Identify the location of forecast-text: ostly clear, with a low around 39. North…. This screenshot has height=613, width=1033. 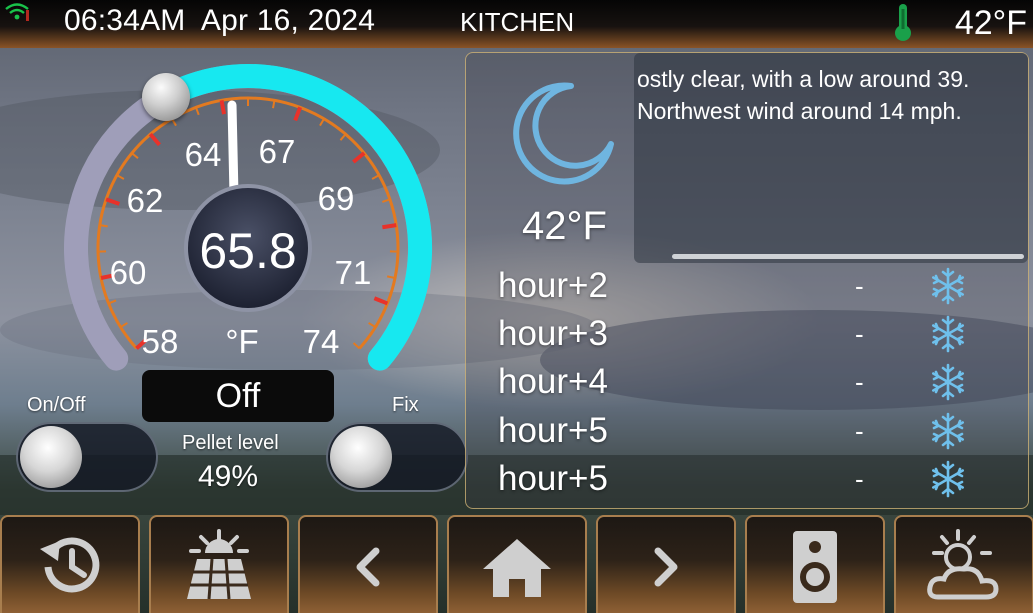
(803, 95).